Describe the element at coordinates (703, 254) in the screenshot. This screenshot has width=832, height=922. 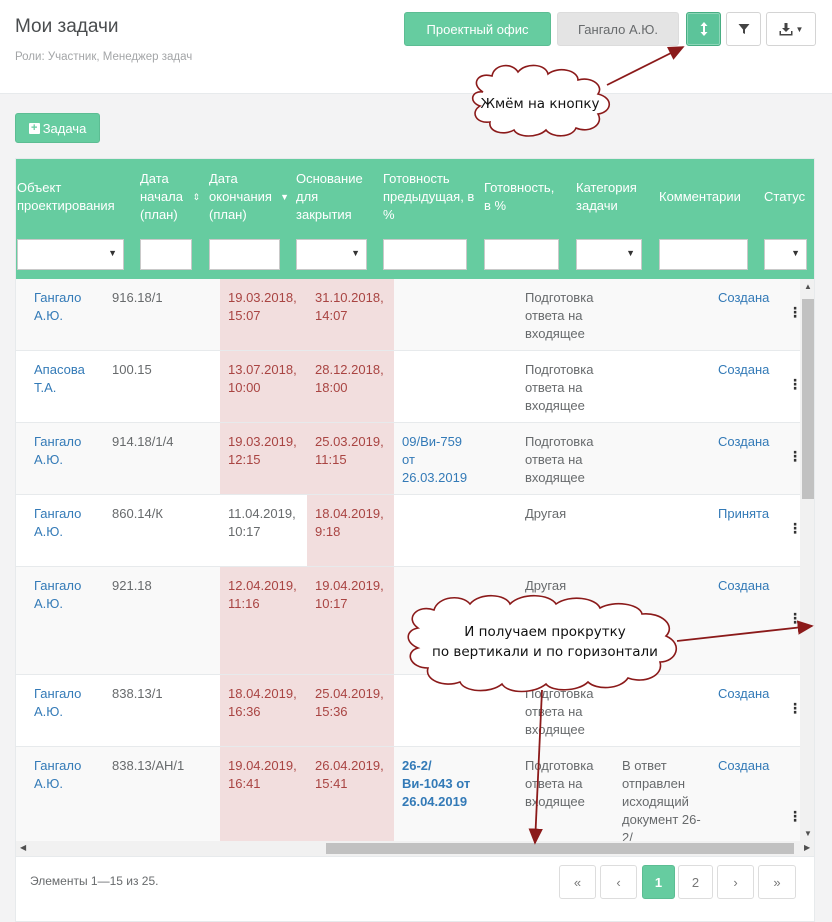
I see `filter-comments-input` at that location.